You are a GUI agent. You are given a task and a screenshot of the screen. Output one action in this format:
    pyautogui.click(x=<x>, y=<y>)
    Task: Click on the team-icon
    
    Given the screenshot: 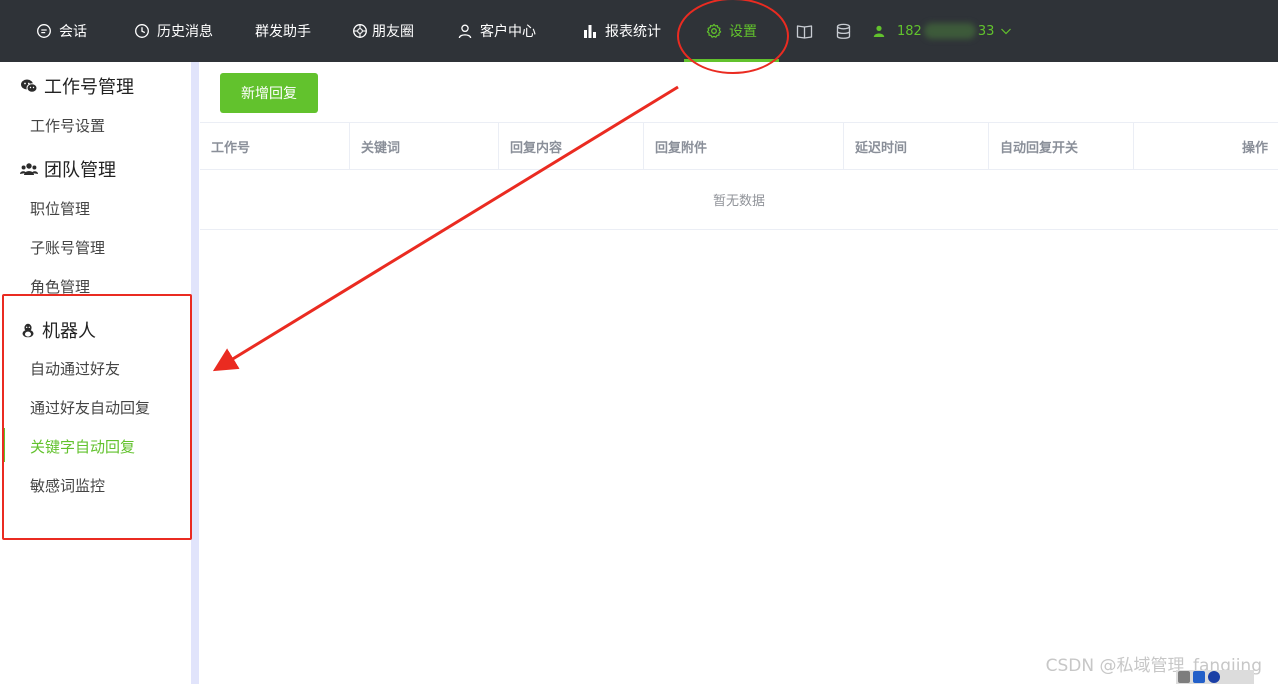 What is the action you would take?
    pyautogui.click(x=29, y=169)
    